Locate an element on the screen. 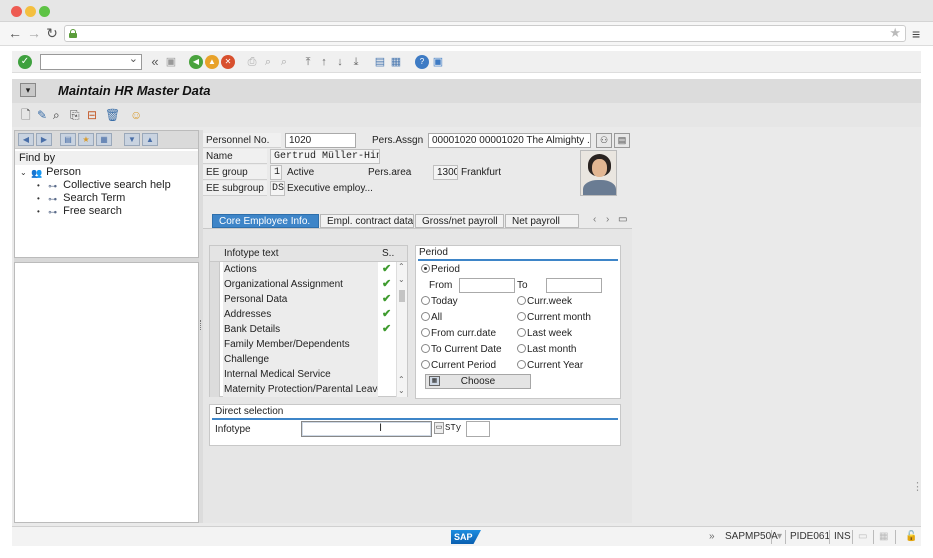 The image size is (933, 558). maximize-window-button is located at coordinates (44, 11).